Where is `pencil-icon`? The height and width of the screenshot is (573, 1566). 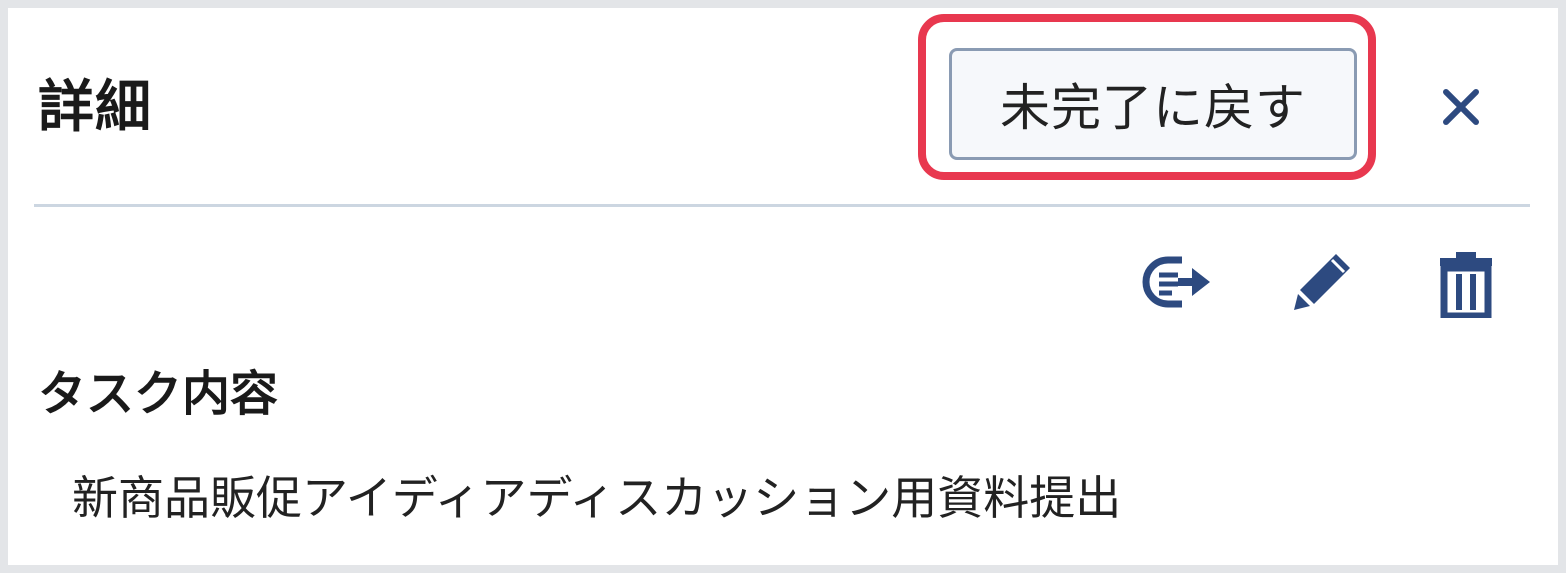 pencil-icon is located at coordinates (1322, 282).